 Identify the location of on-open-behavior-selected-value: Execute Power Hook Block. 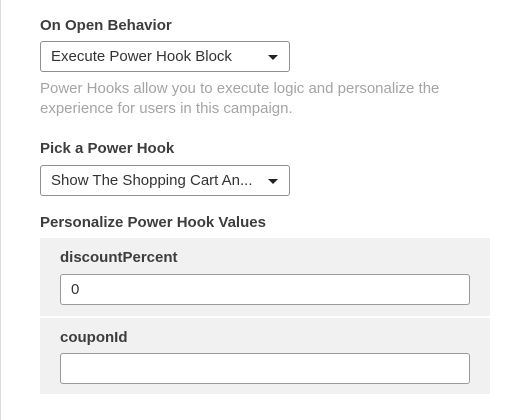
(141, 56).